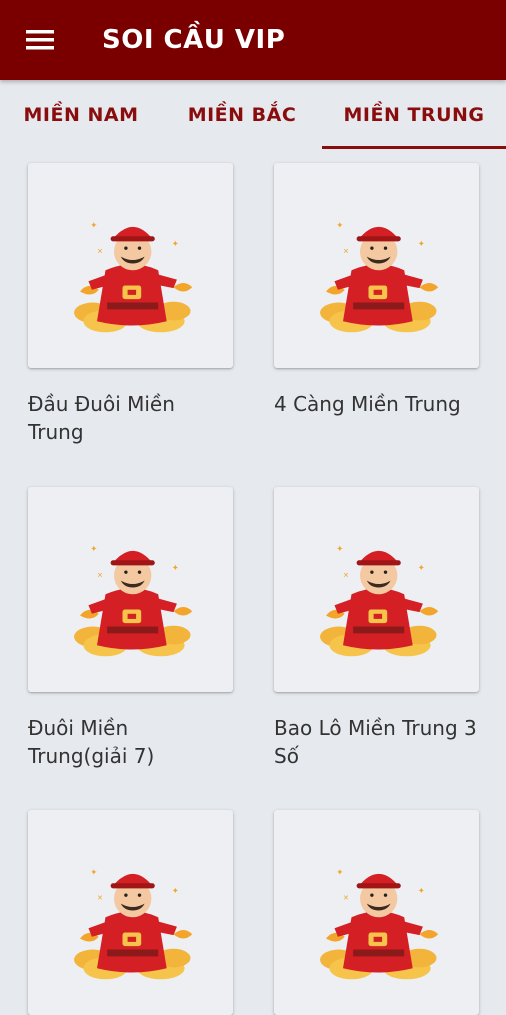  Describe the element at coordinates (91, 742) in the screenshot. I see `card-title: Đuôi Miền Trung(giải 7)` at that location.